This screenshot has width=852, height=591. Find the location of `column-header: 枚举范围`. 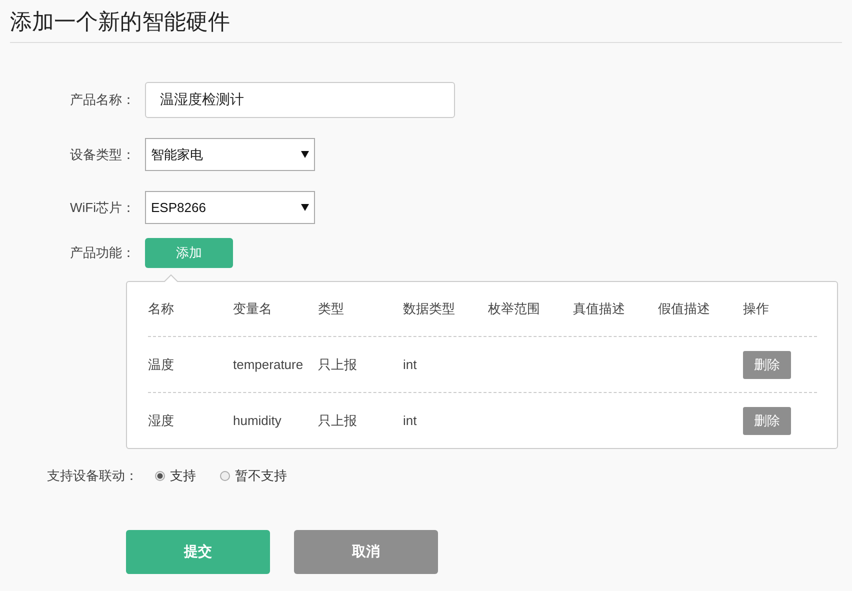

column-header: 枚举范围 is located at coordinates (514, 309).